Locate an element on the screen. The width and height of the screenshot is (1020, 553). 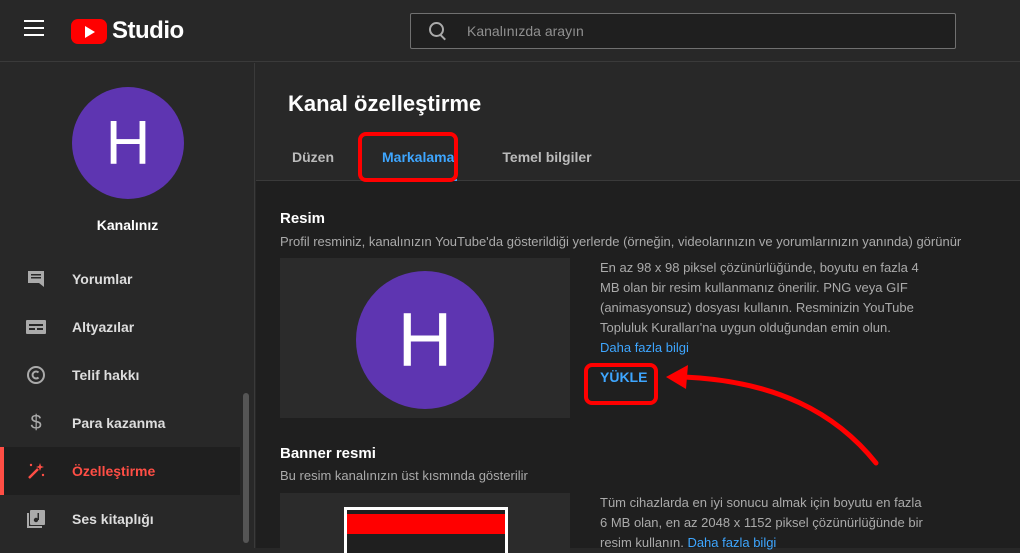
profile-avatar: H is located at coordinates (425, 340).